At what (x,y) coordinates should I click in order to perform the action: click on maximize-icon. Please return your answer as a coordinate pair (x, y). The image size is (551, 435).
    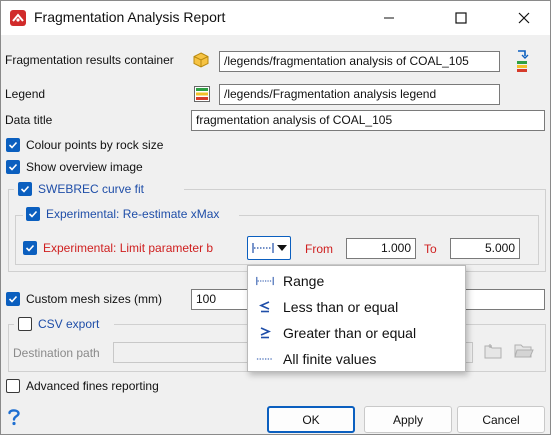
    Looking at the image, I should click on (461, 18).